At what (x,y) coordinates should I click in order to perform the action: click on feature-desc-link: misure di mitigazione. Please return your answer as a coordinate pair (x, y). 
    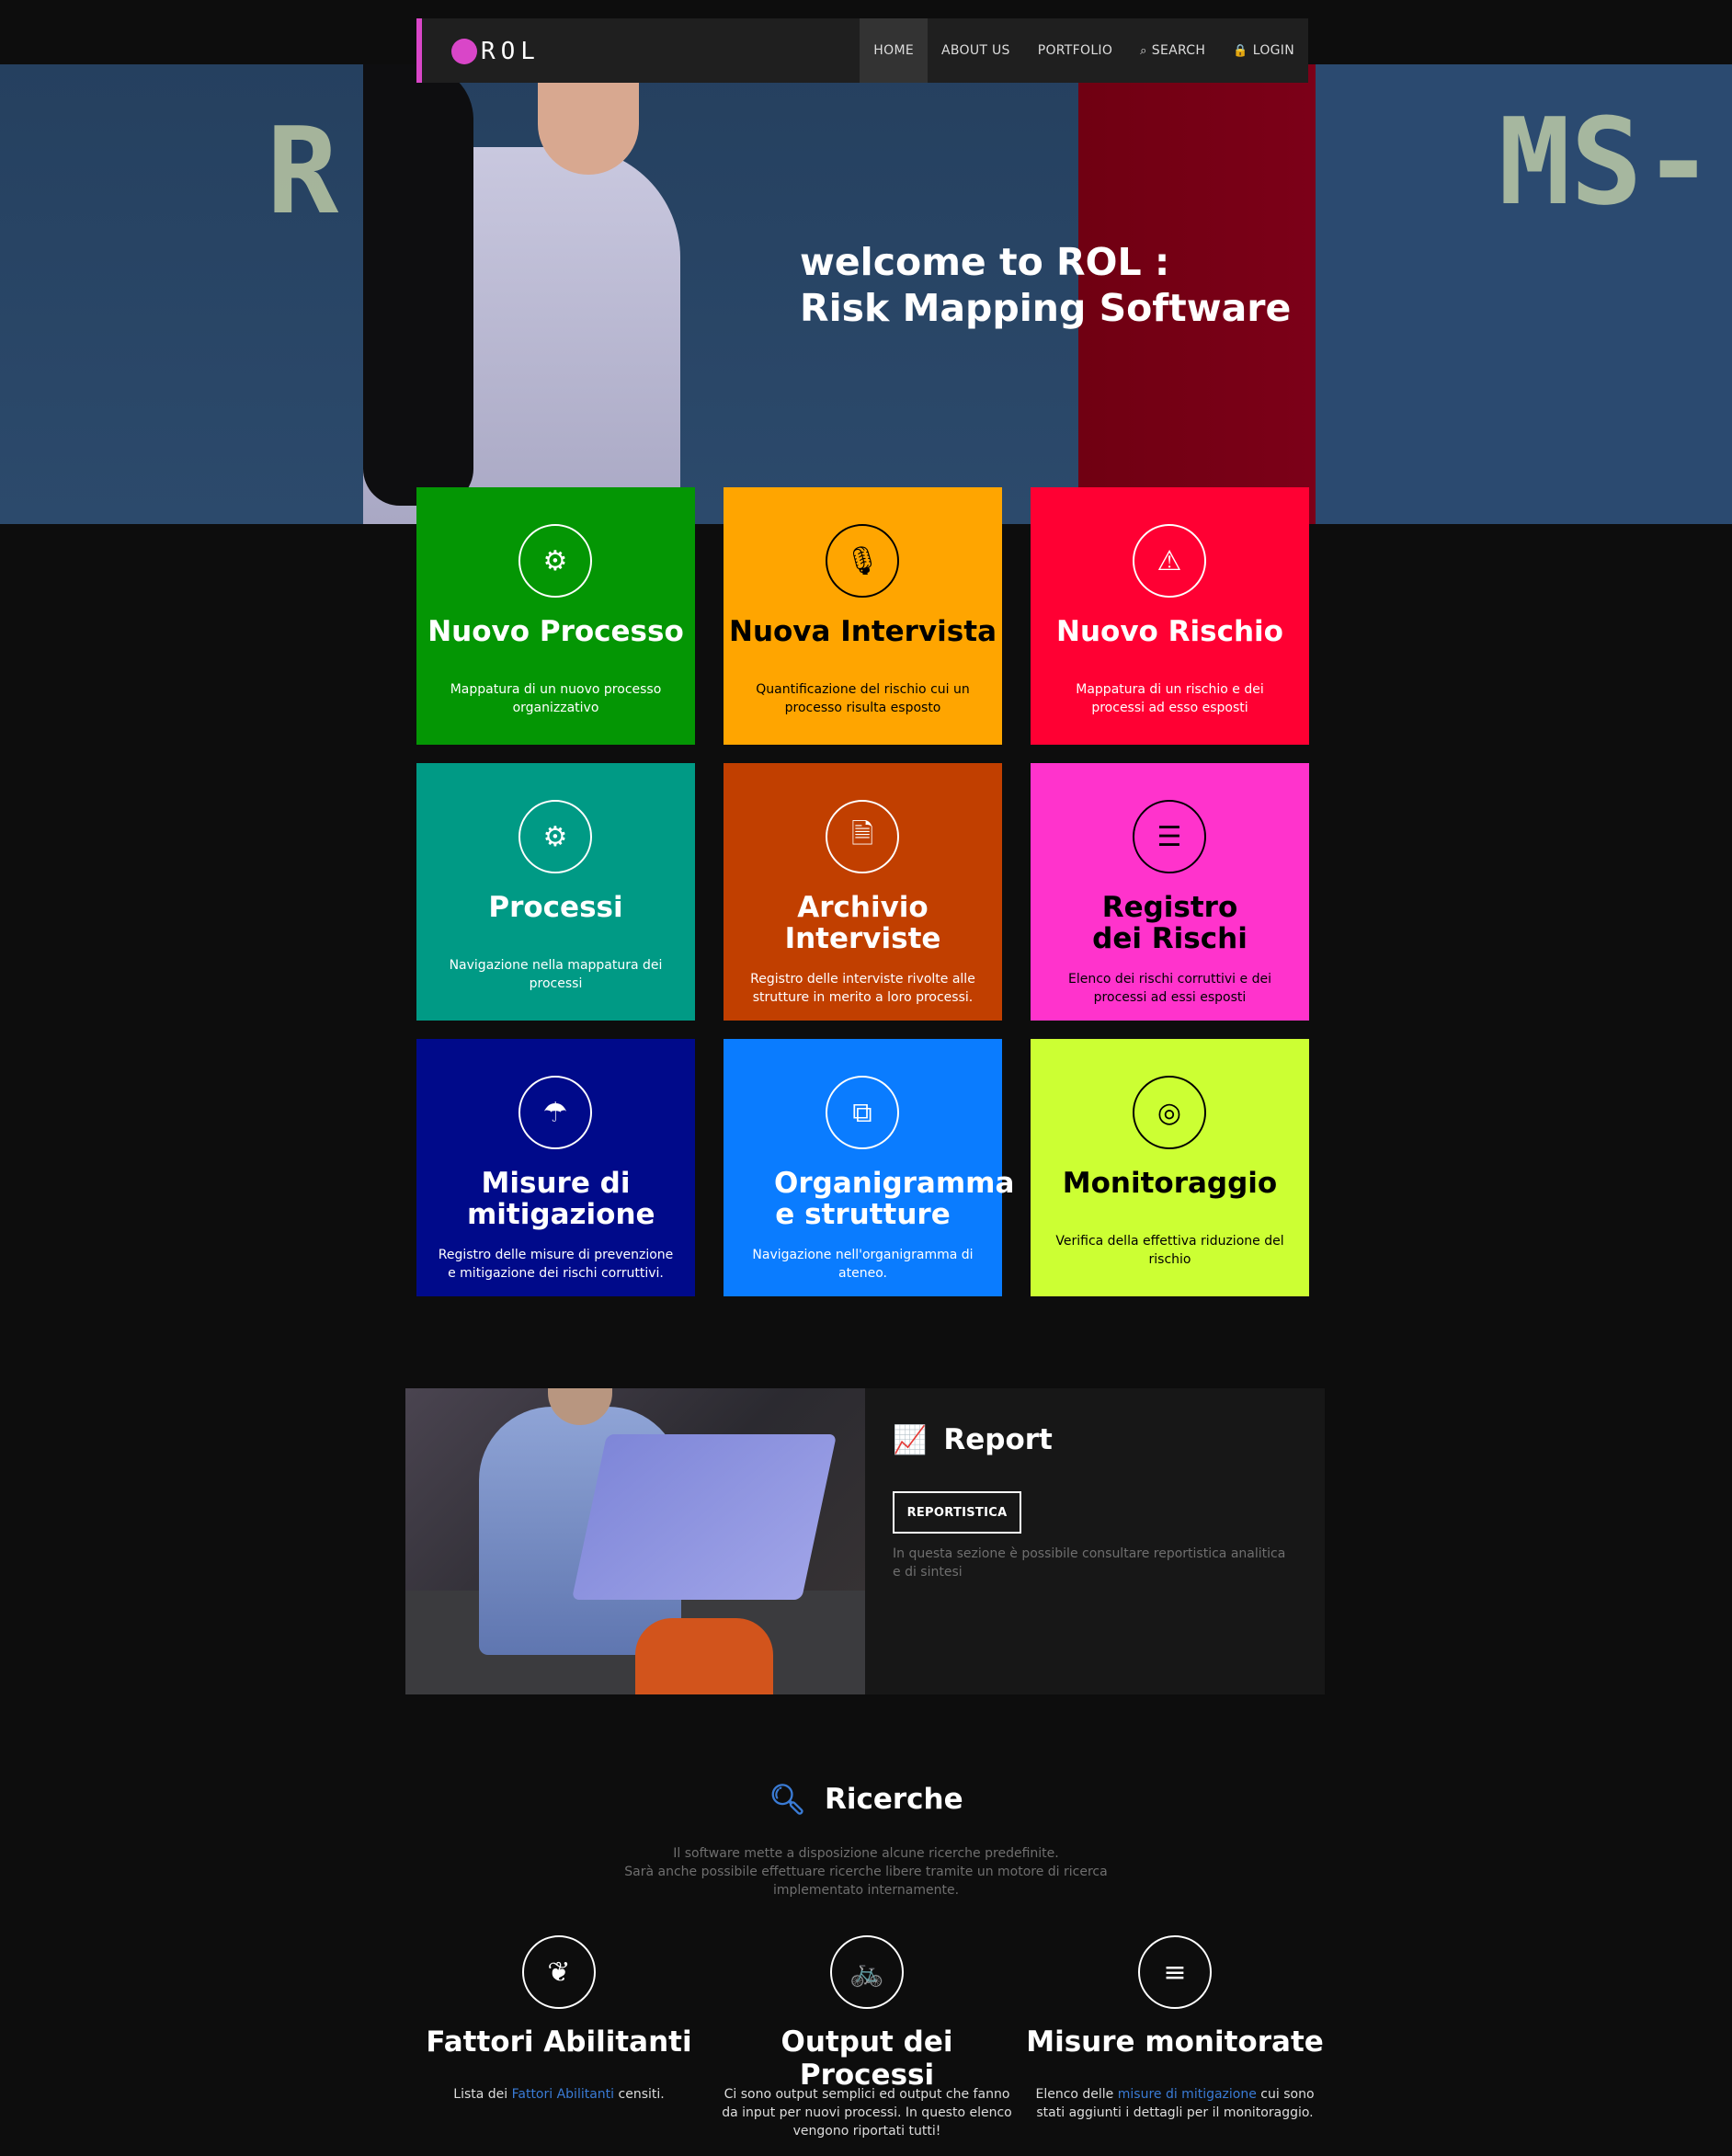
    Looking at the image, I should click on (1188, 2094).